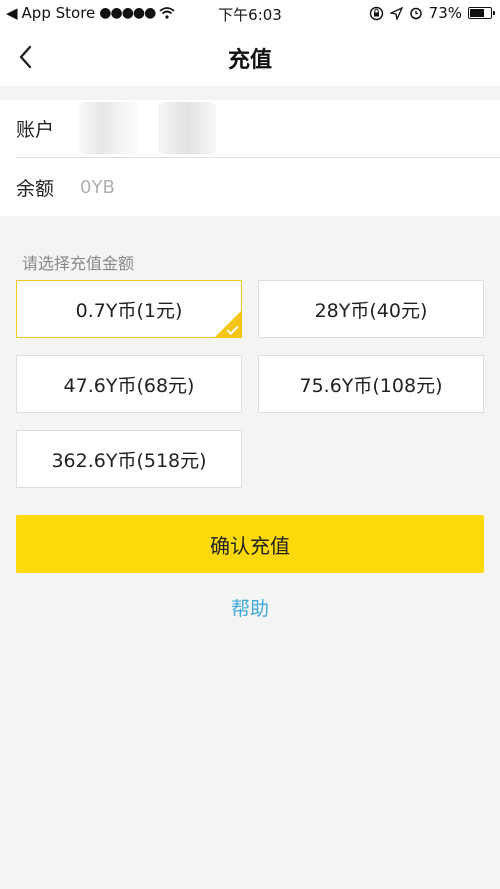 The width and height of the screenshot is (500, 889). I want to click on recharge-option-5: 362.6Y币(518元), so click(129, 459).